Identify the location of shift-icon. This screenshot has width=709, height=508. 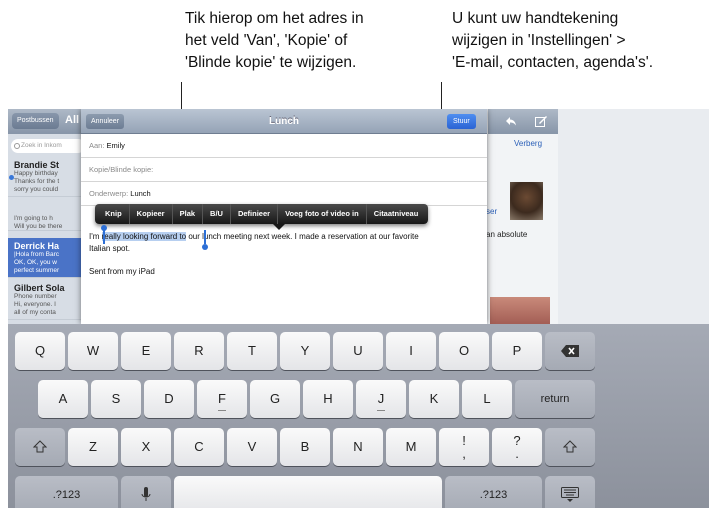
(570, 446).